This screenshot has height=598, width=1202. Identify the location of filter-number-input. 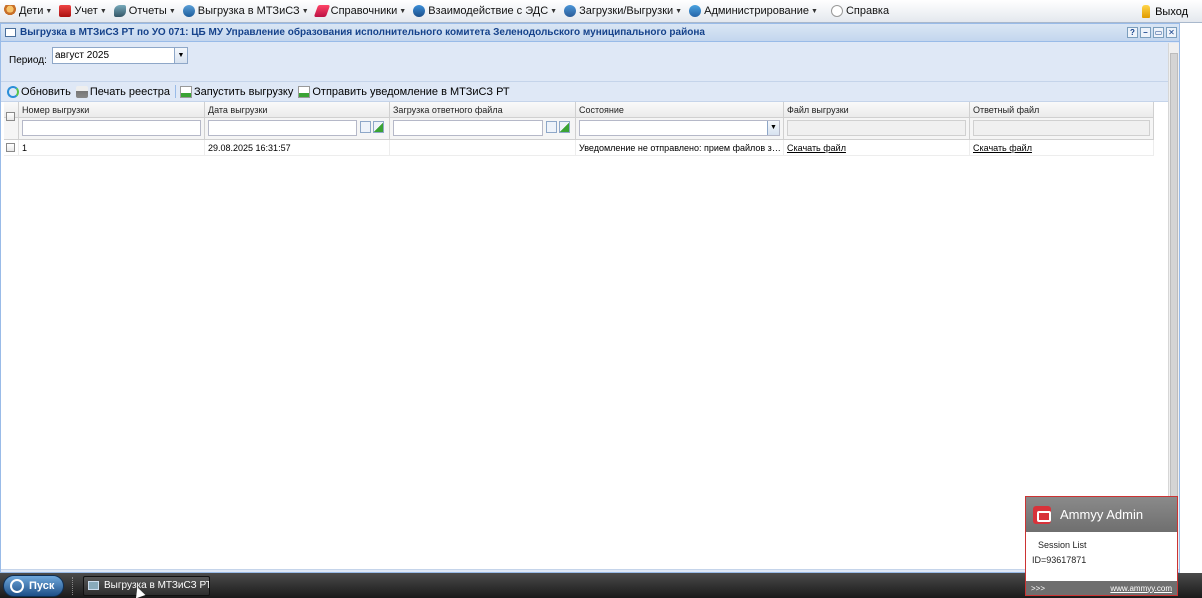
(111, 128).